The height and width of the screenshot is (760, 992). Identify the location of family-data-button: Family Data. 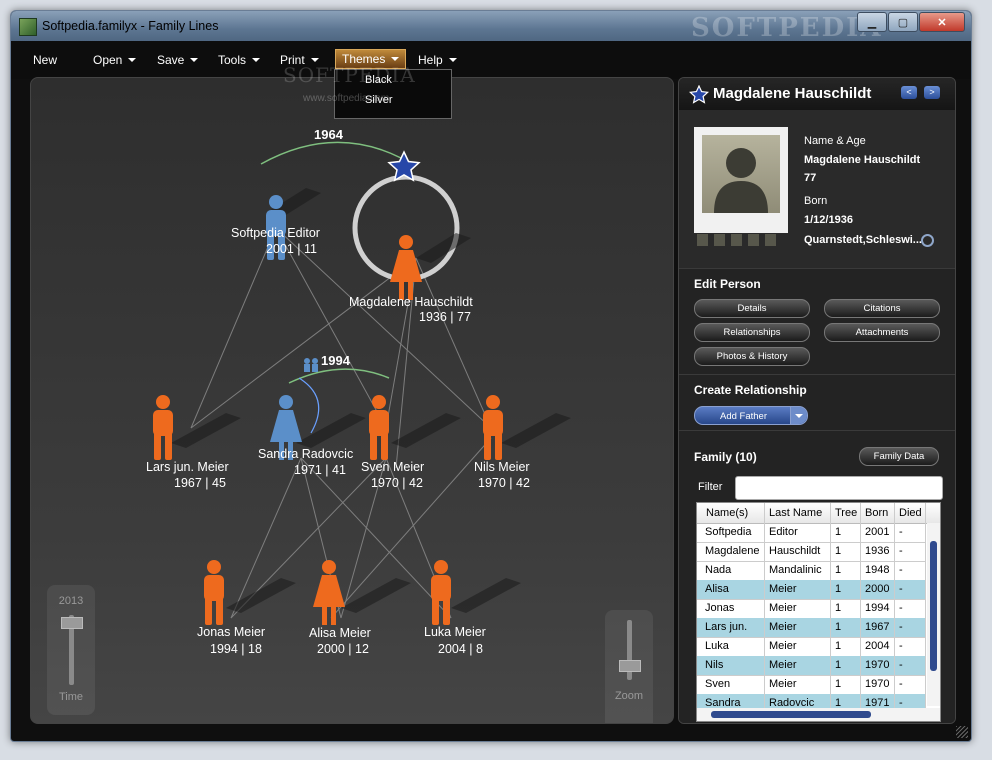
(899, 456).